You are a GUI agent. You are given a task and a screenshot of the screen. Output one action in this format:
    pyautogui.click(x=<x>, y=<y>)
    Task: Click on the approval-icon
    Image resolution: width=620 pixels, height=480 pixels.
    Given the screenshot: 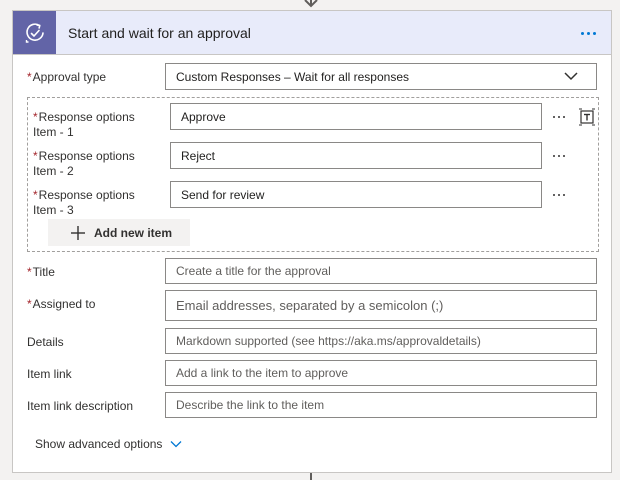 What is the action you would take?
    pyautogui.click(x=34, y=32)
    